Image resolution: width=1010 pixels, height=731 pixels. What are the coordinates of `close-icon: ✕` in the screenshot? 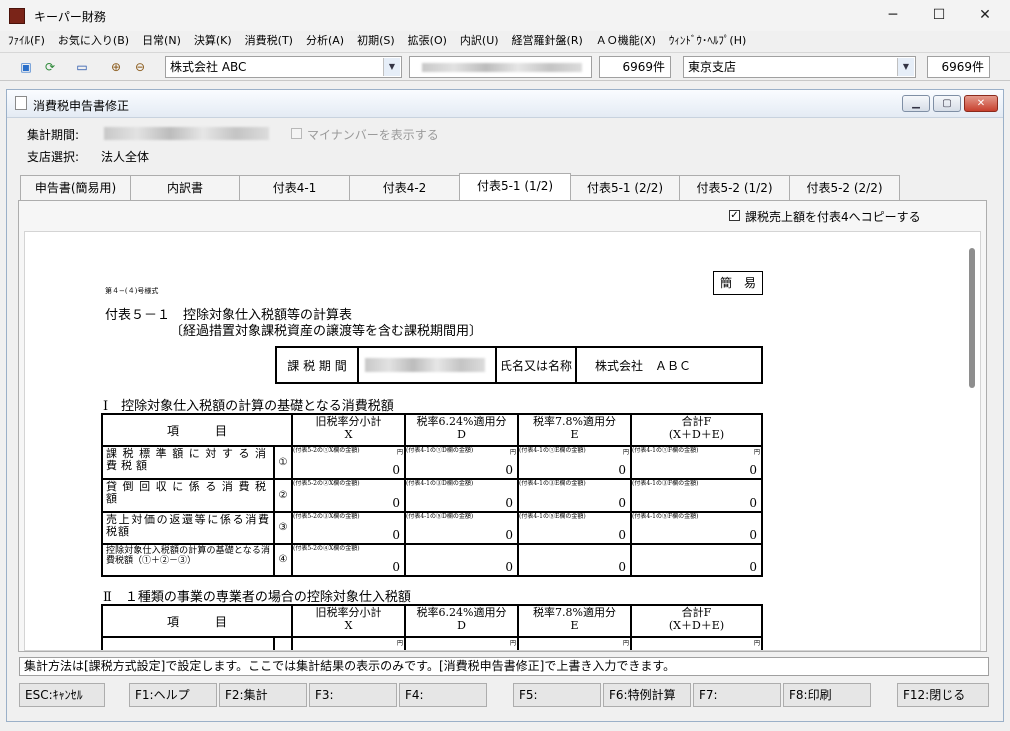 It's located at (985, 15).